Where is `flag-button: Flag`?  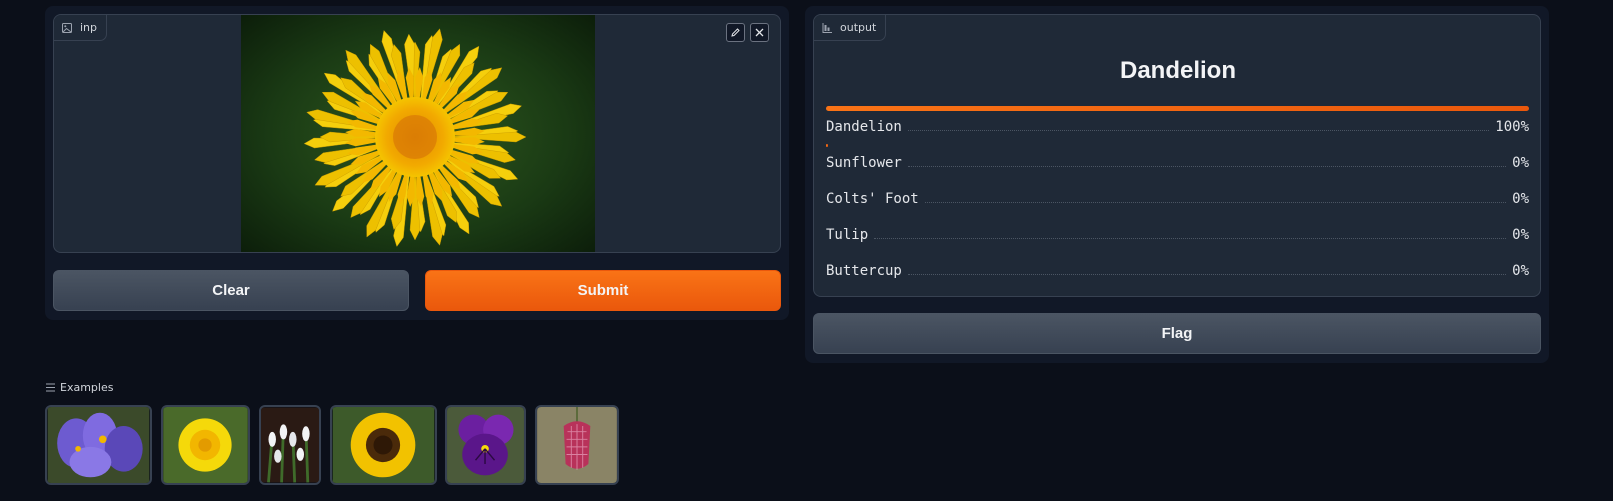
flag-button: Flag is located at coordinates (1177, 333).